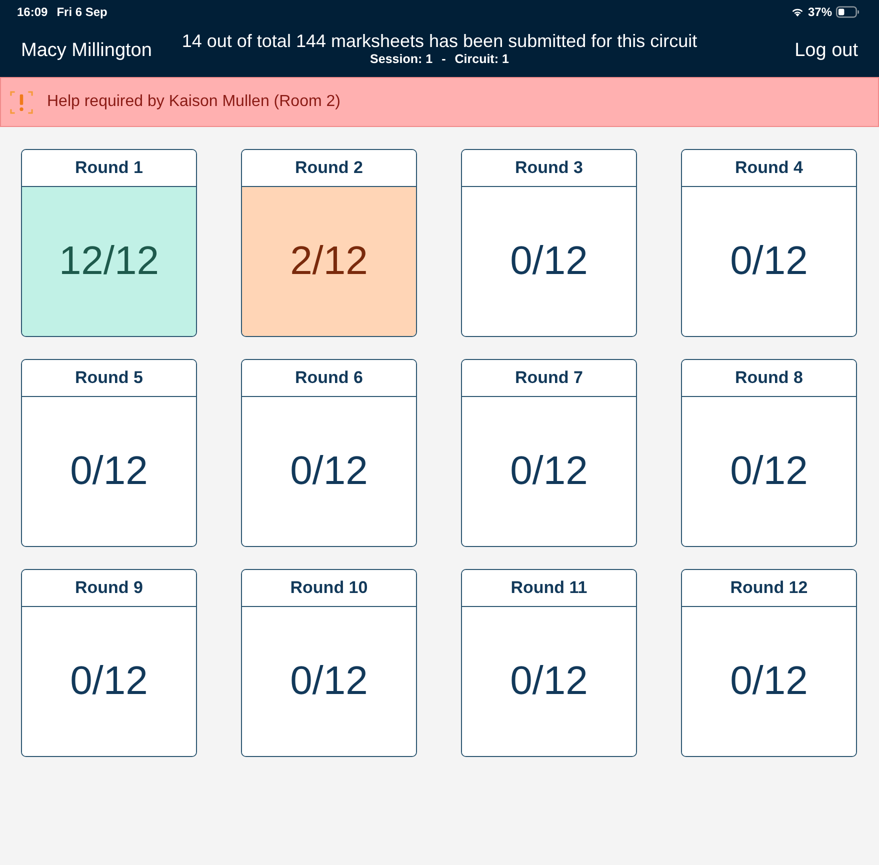  Describe the element at coordinates (109, 168) in the screenshot. I see `round-title: Round 1` at that location.